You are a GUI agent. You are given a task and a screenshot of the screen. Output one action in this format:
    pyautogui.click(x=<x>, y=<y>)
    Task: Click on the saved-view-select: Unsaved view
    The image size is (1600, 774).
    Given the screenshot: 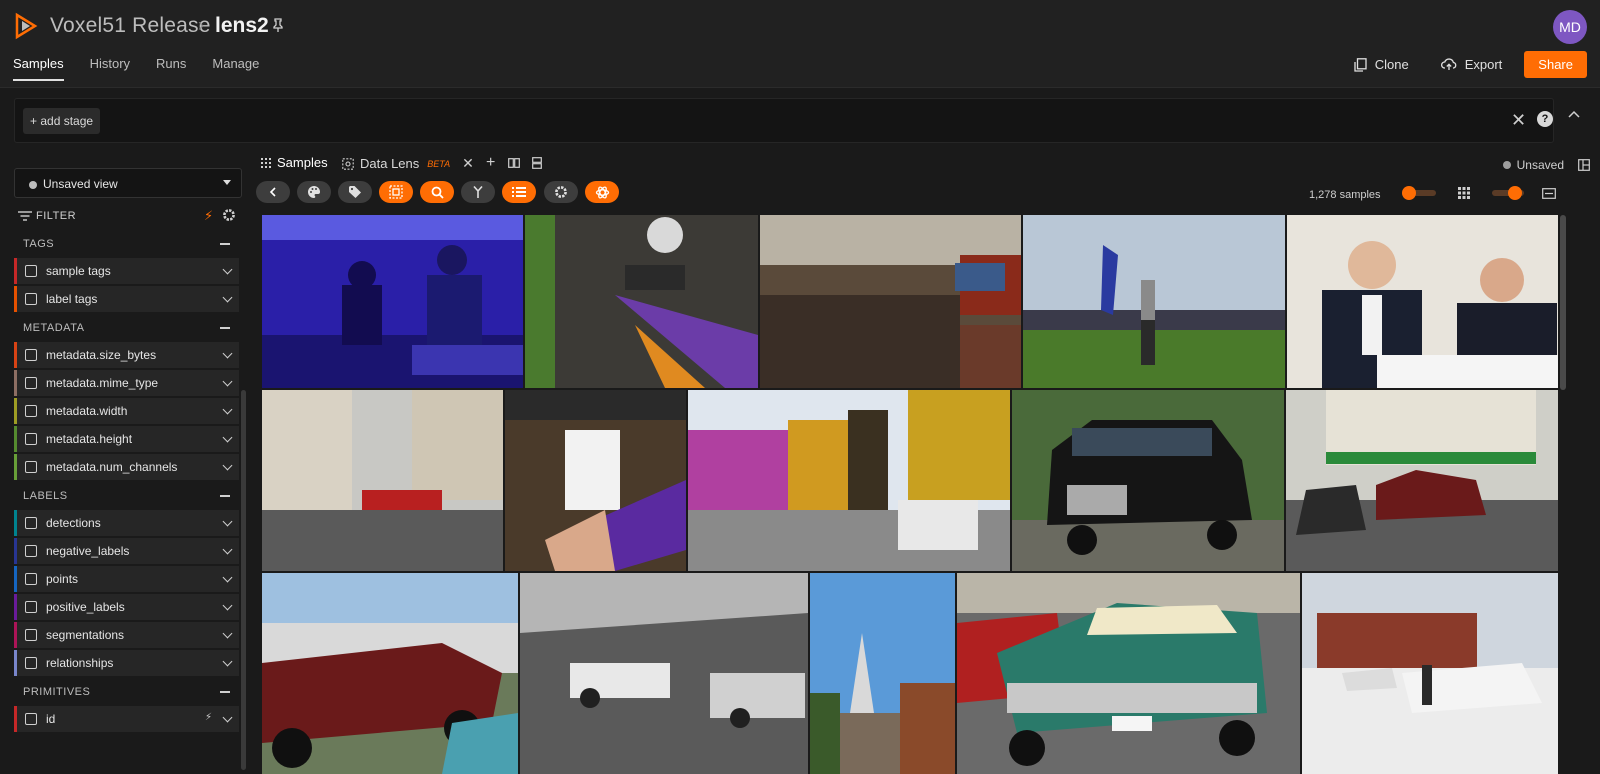 What is the action you would take?
    pyautogui.click(x=128, y=183)
    